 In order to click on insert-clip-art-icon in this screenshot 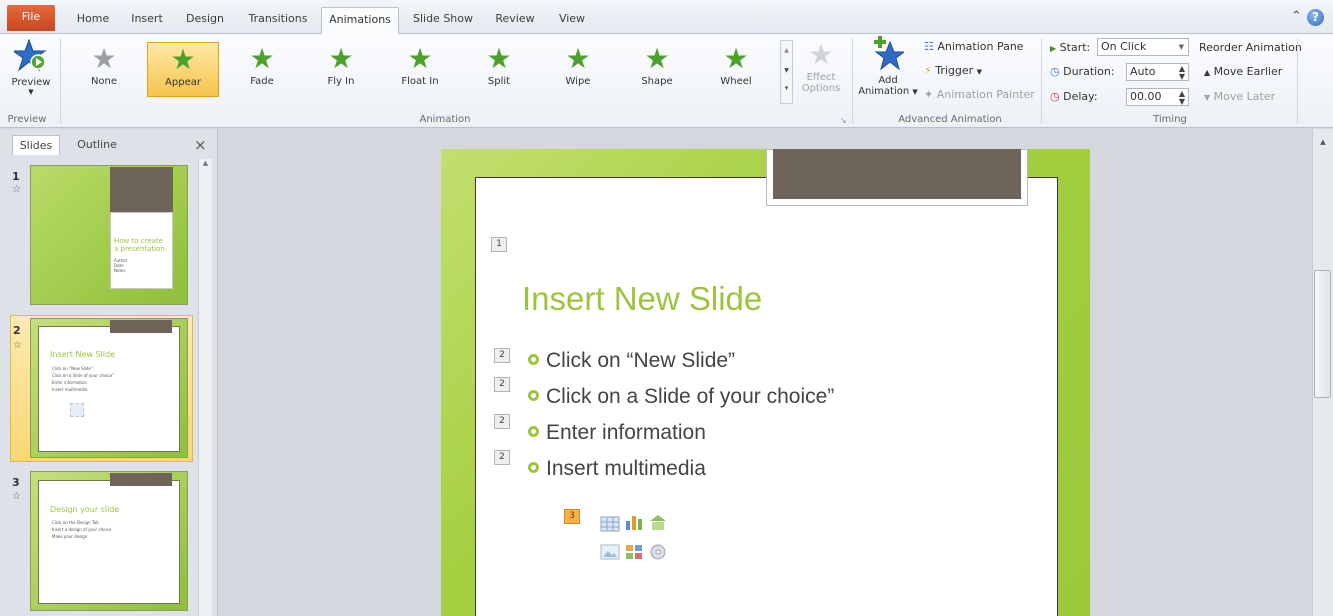, I will do `click(634, 552)`.